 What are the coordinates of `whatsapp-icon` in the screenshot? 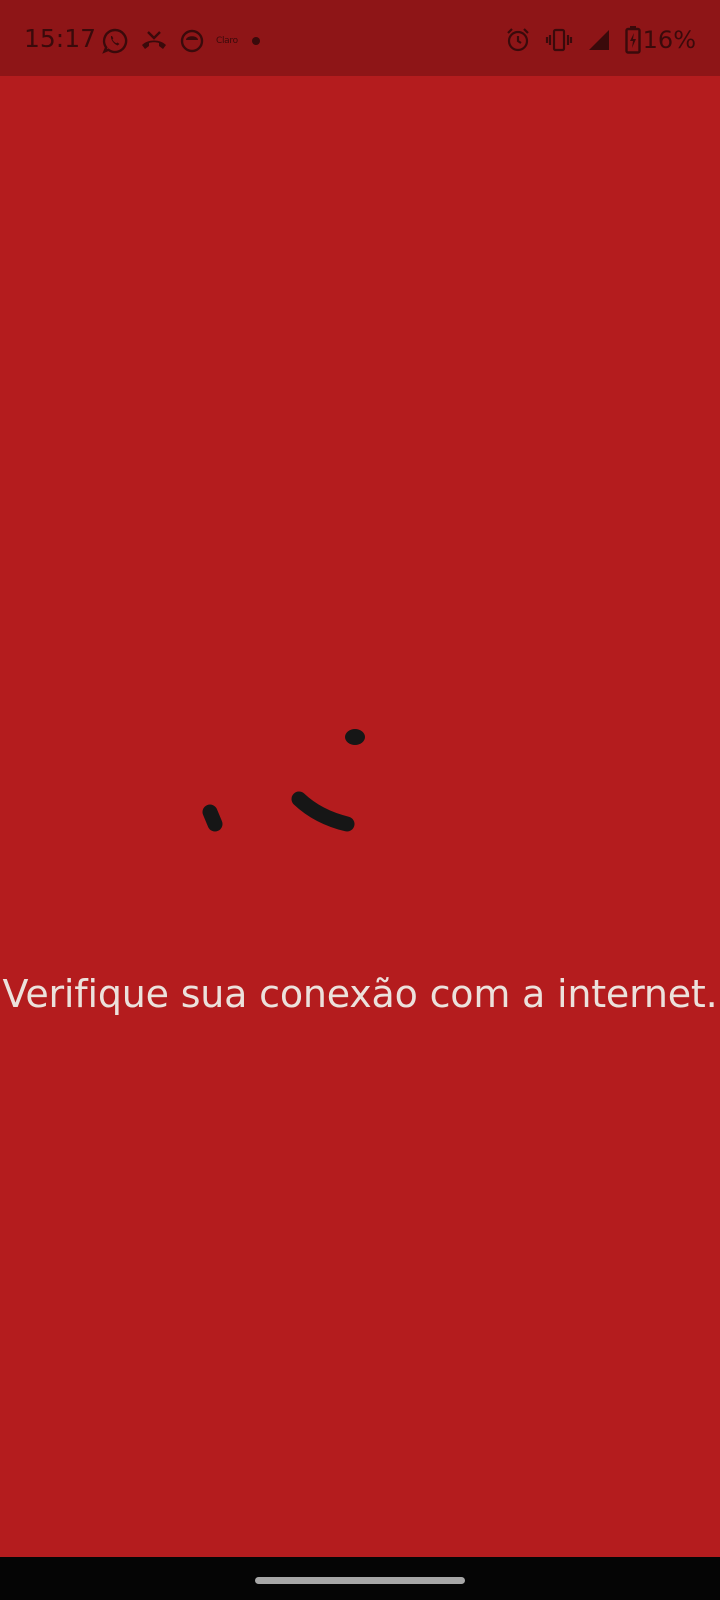 It's located at (115, 41).